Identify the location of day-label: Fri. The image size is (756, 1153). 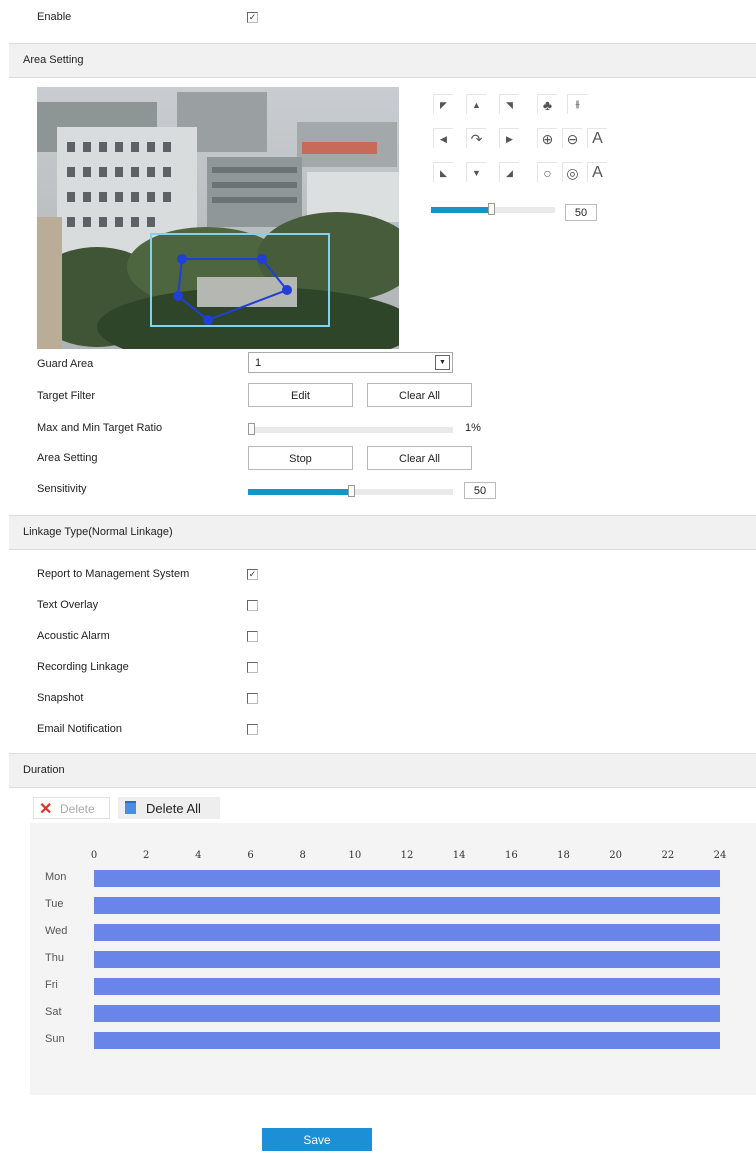
(51, 985).